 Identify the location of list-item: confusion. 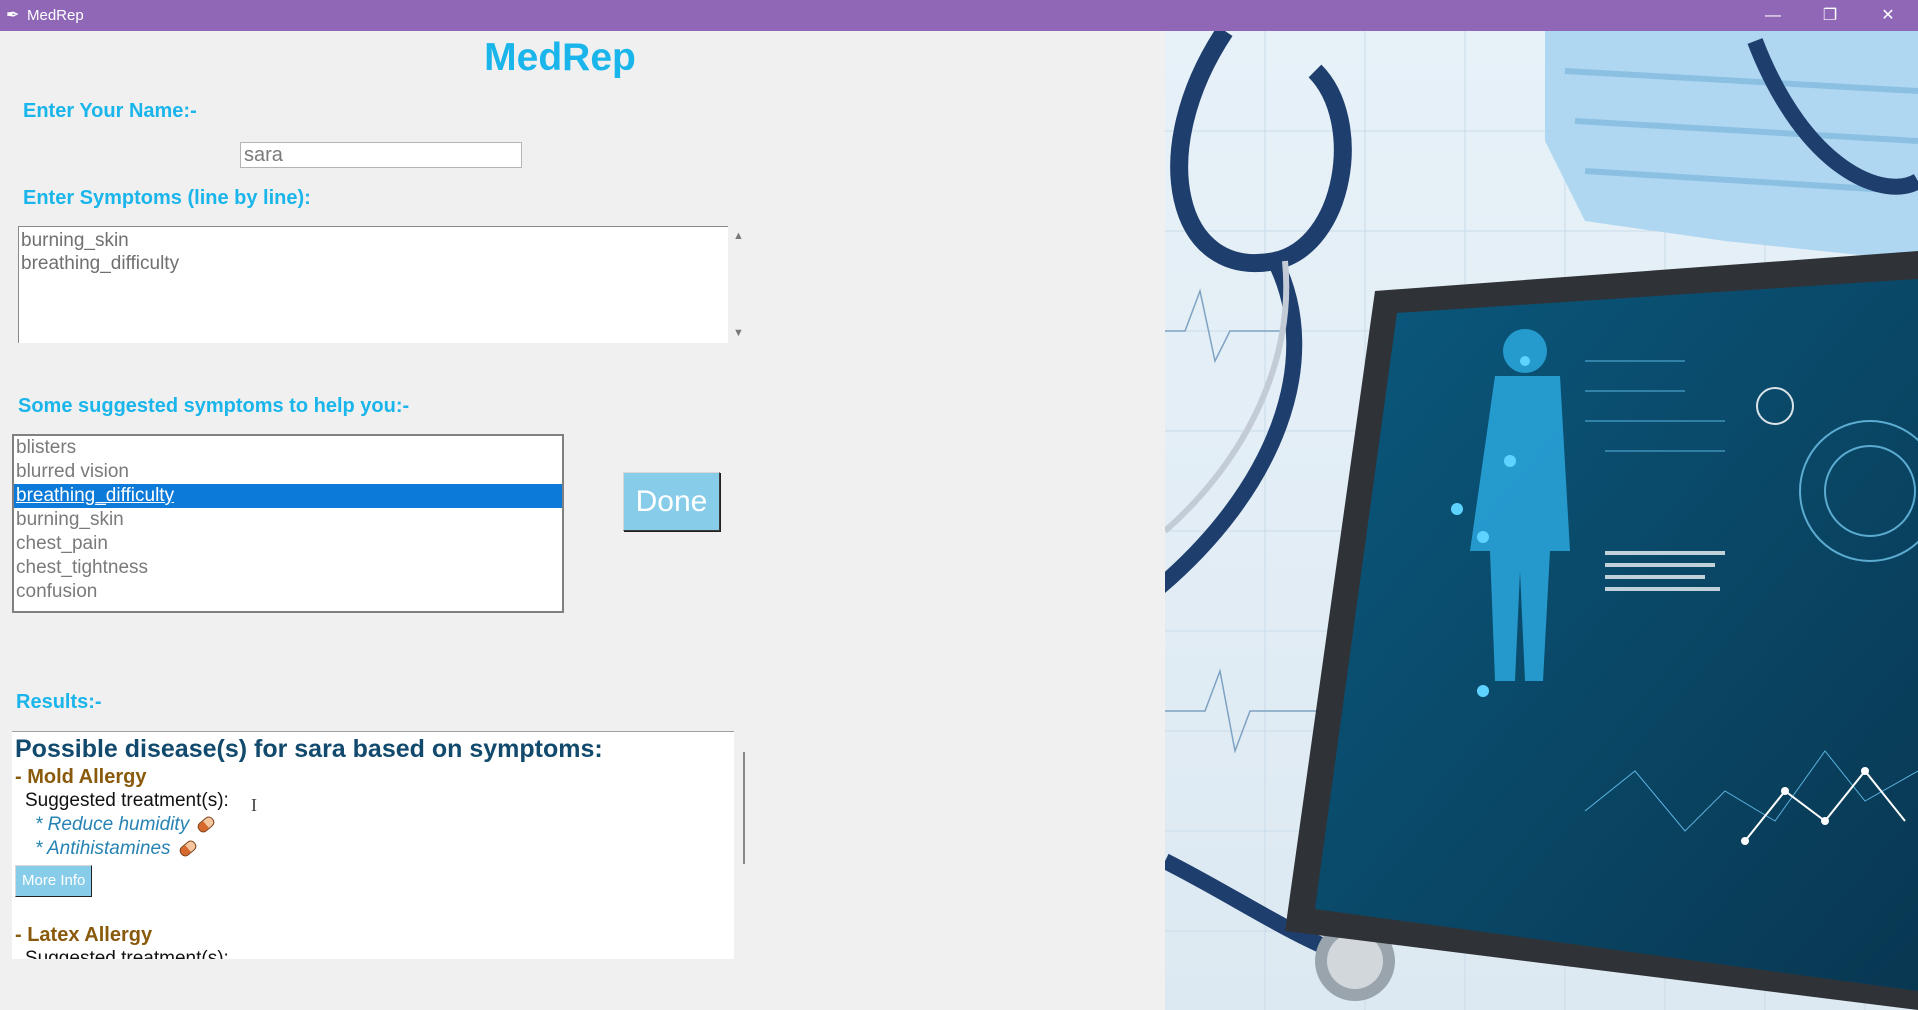
(288, 592).